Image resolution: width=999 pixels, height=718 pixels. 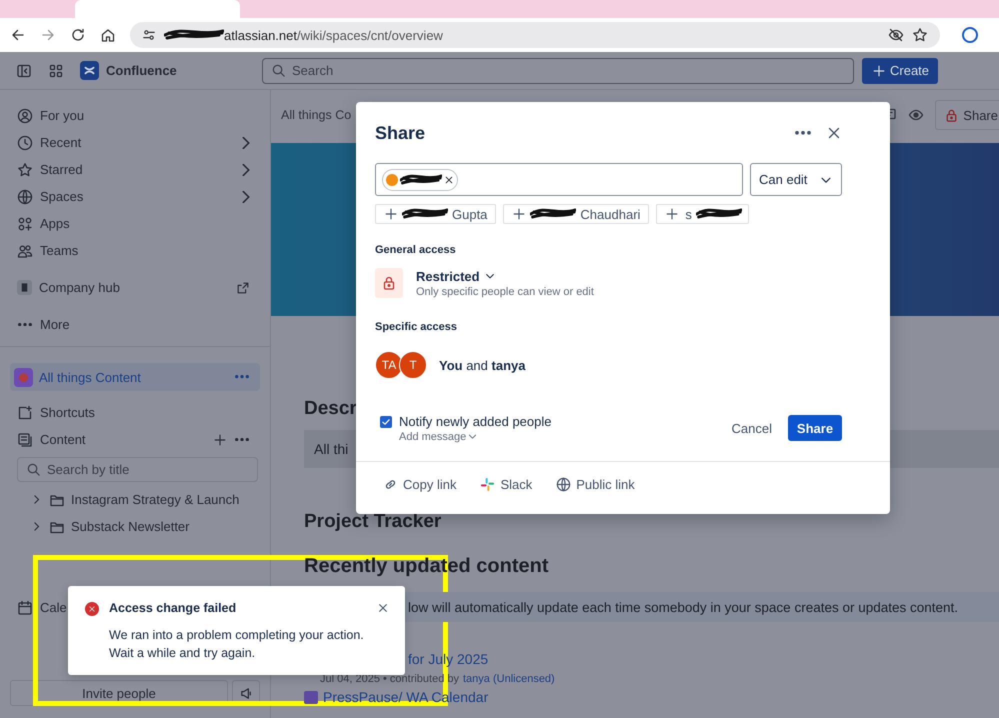 What do you see at coordinates (173, 608) in the screenshot?
I see `toast-title: Access change failed` at bounding box center [173, 608].